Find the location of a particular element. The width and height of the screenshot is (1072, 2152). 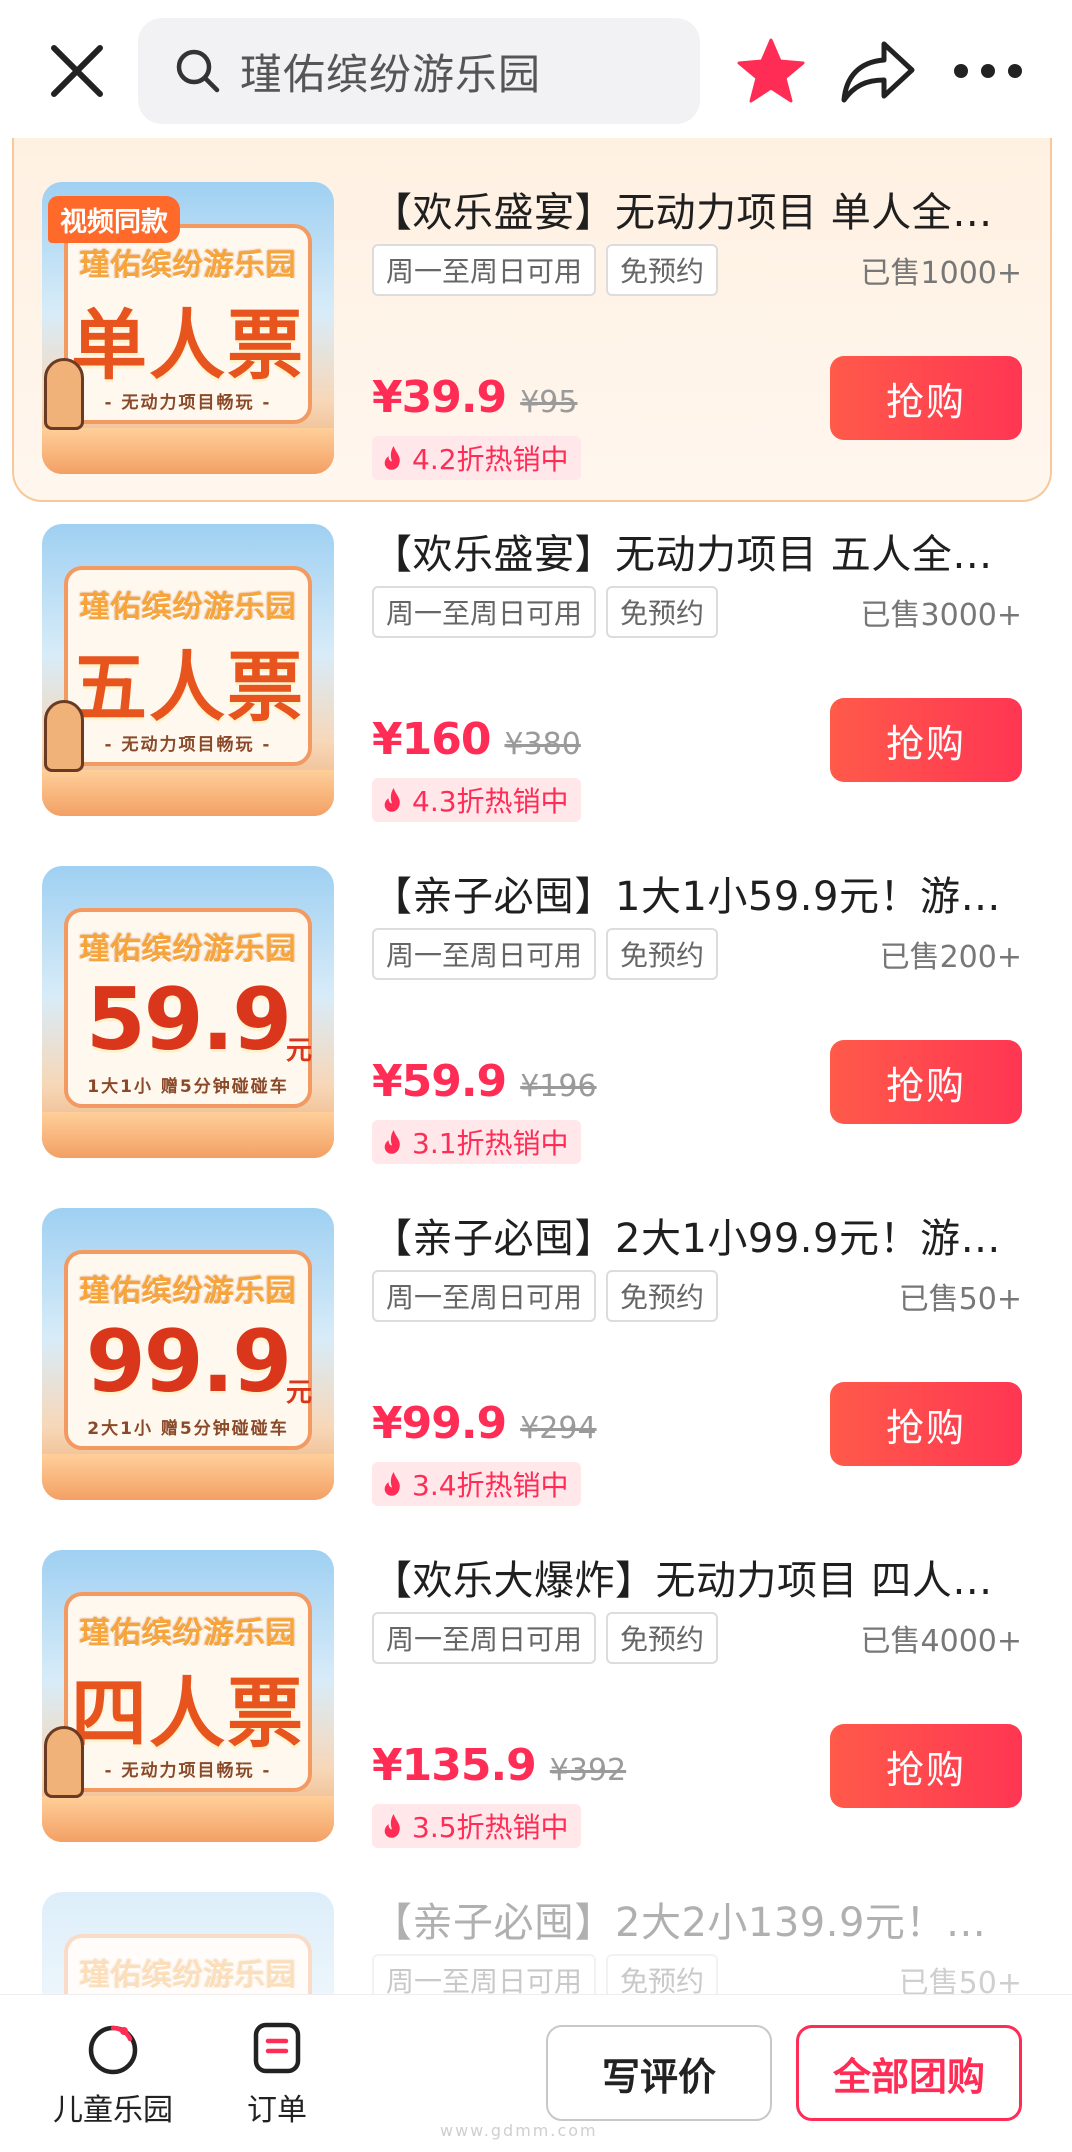

share-button is located at coordinates (878, 71).